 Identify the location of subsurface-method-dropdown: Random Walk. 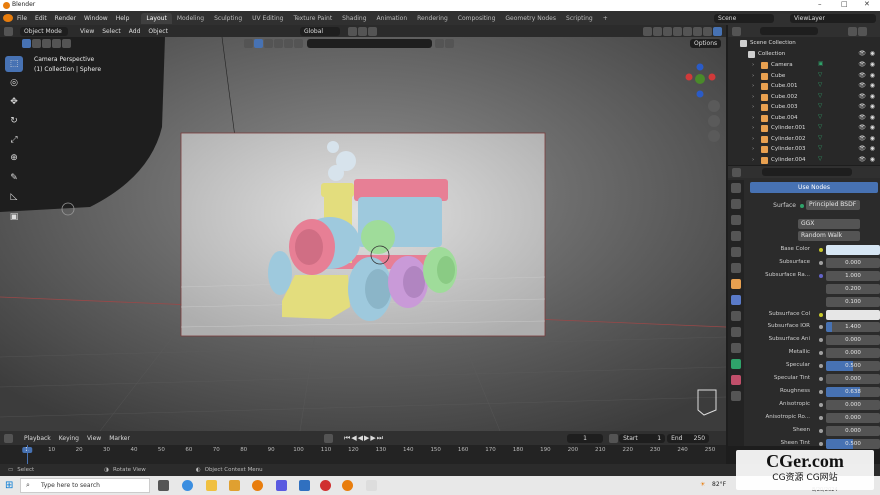
(829, 236).